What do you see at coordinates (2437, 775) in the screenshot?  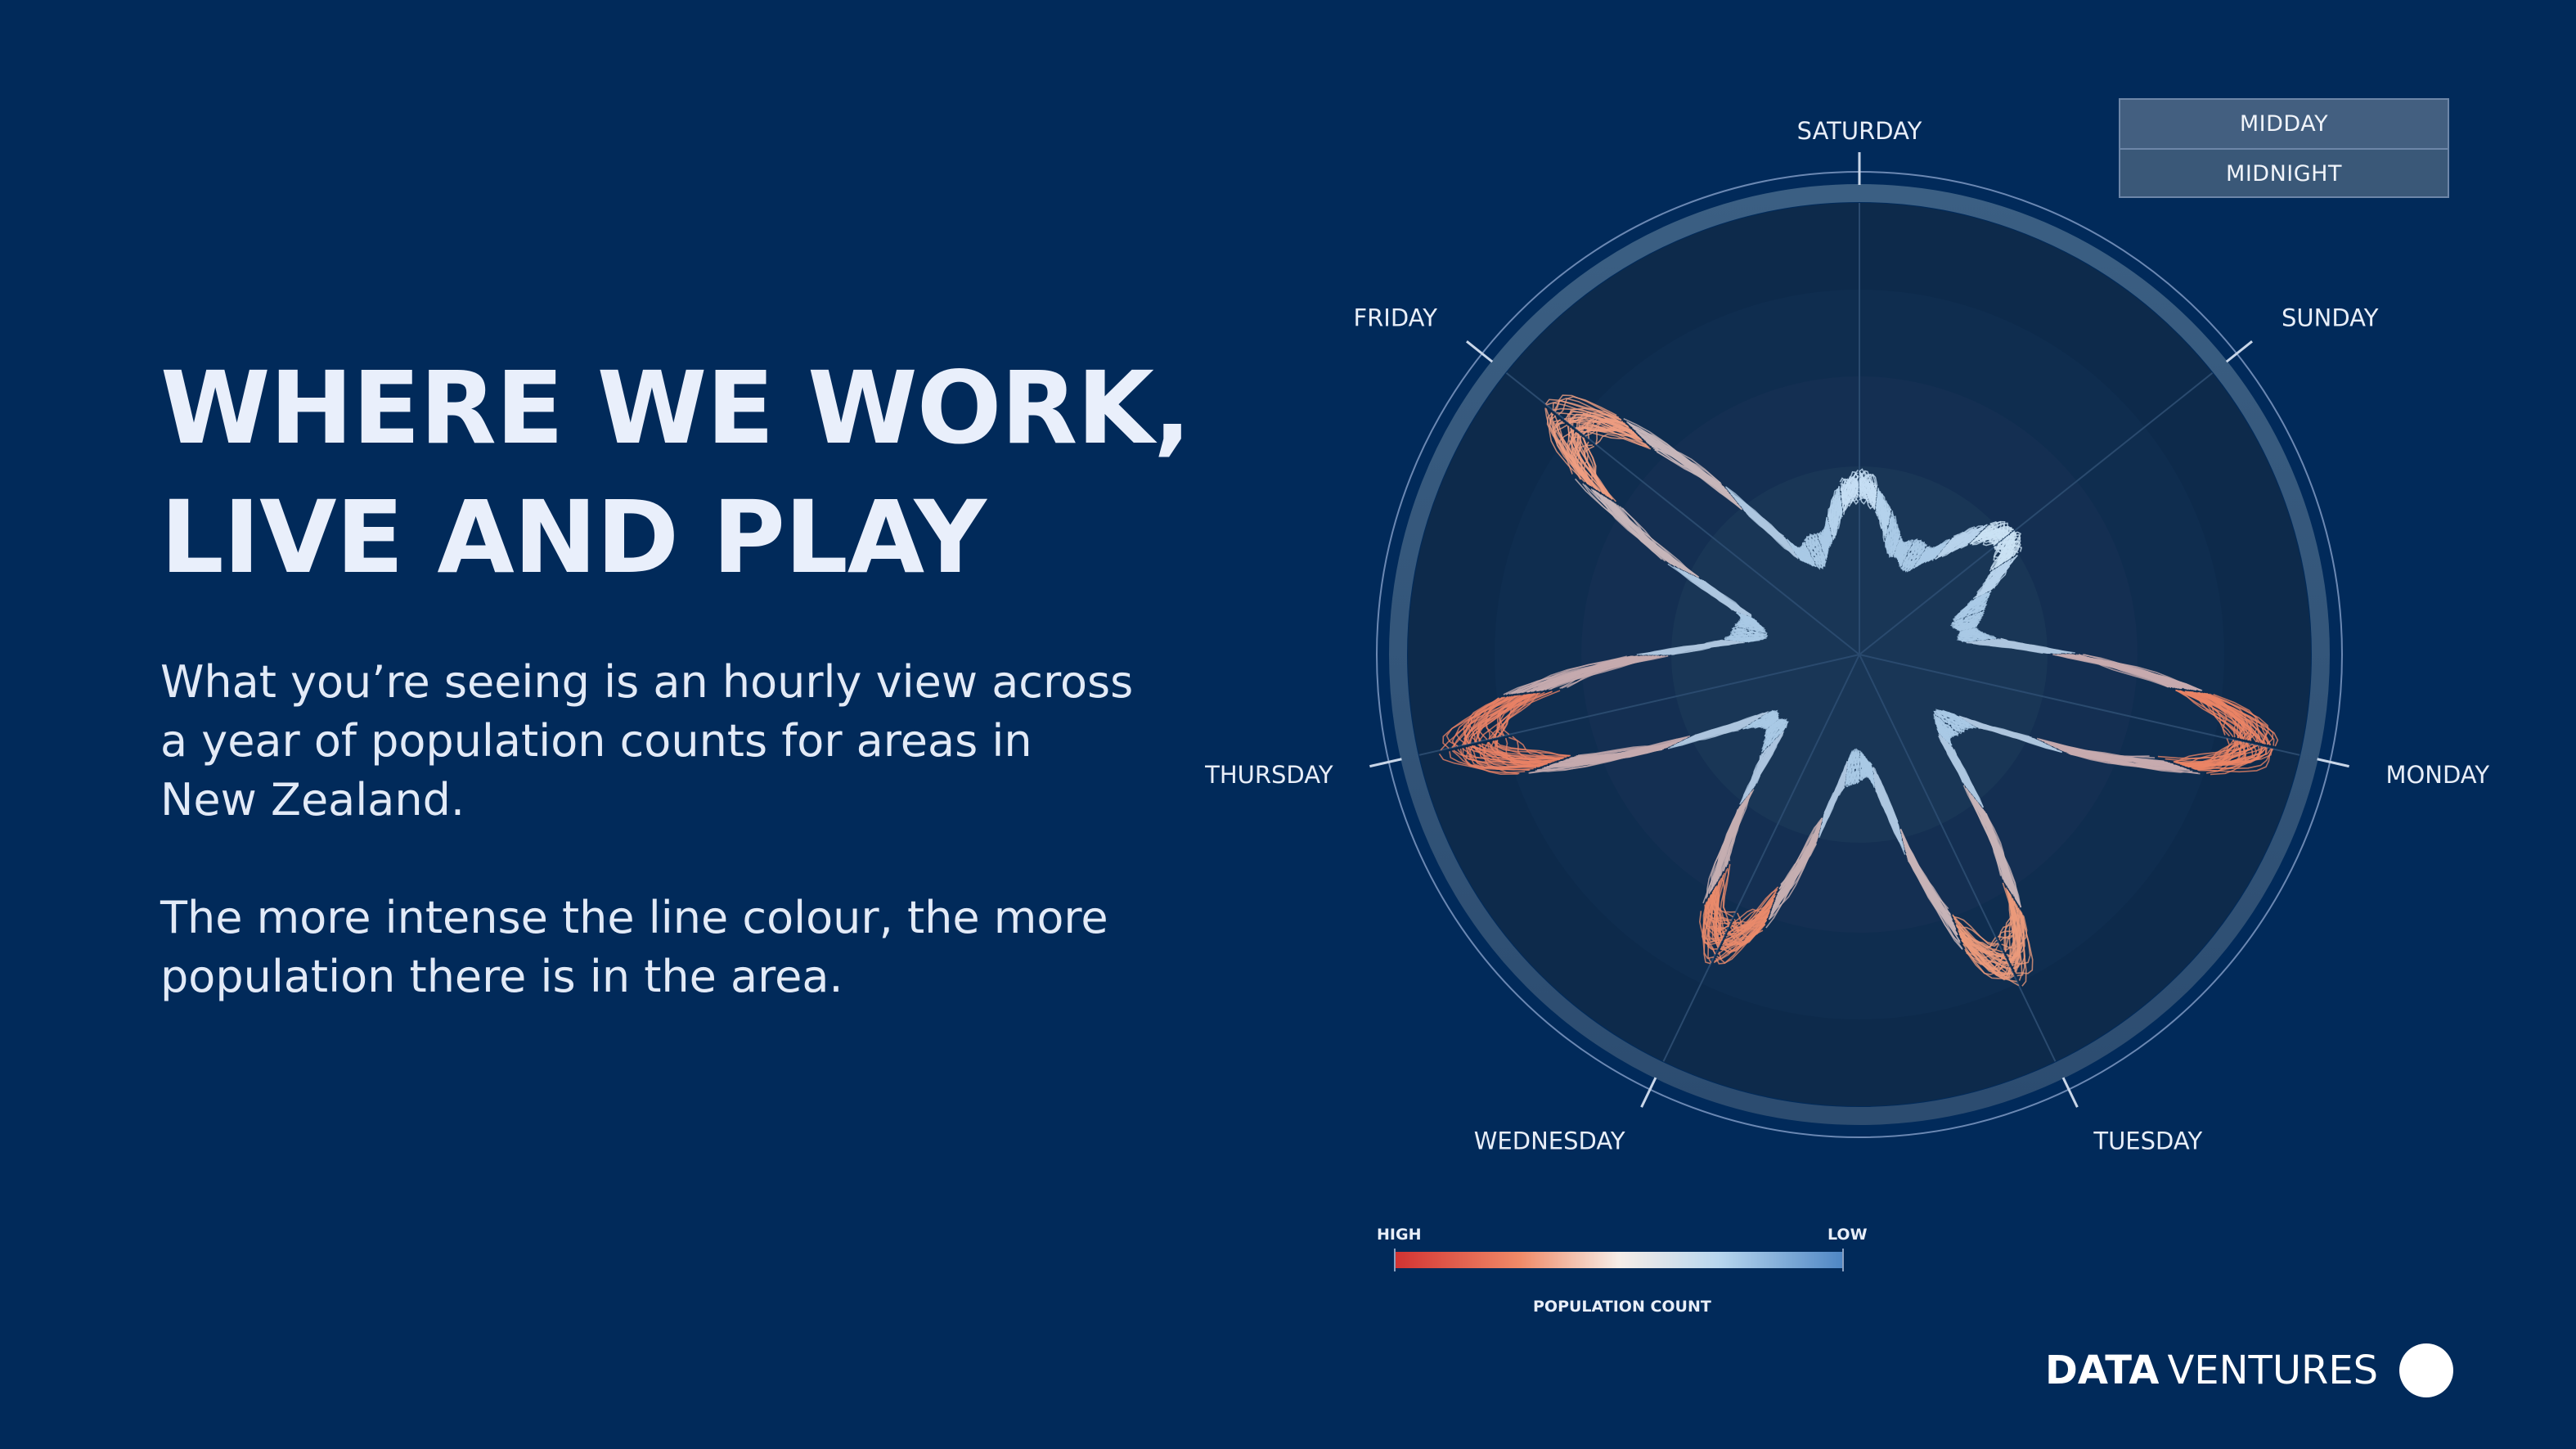 I see `day-label-monday: MONDAY` at bounding box center [2437, 775].